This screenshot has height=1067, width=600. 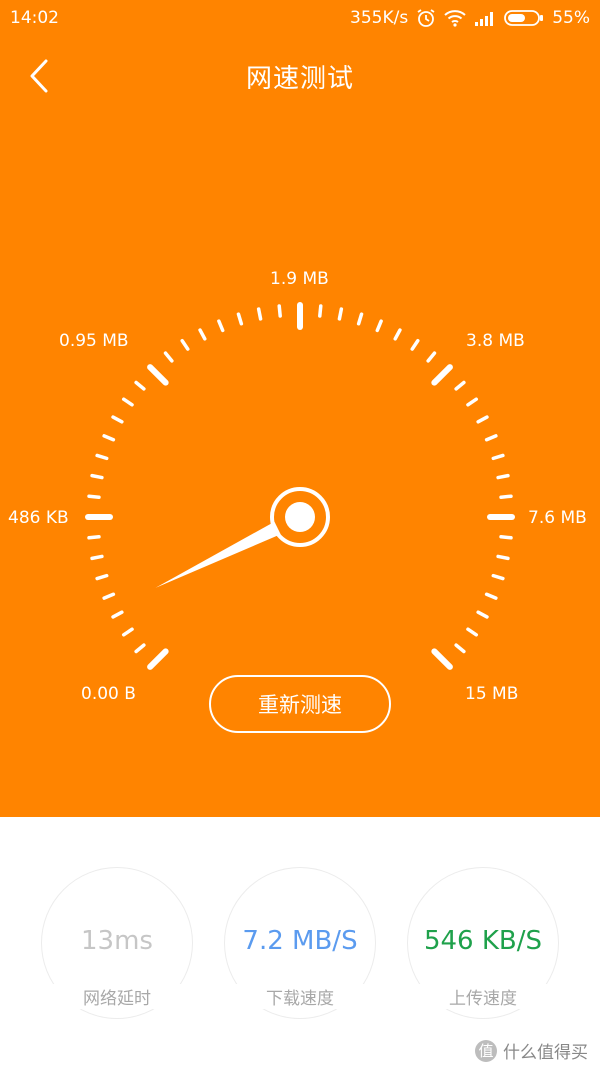 I want to click on retest-button: 重新测速, so click(x=300, y=704).